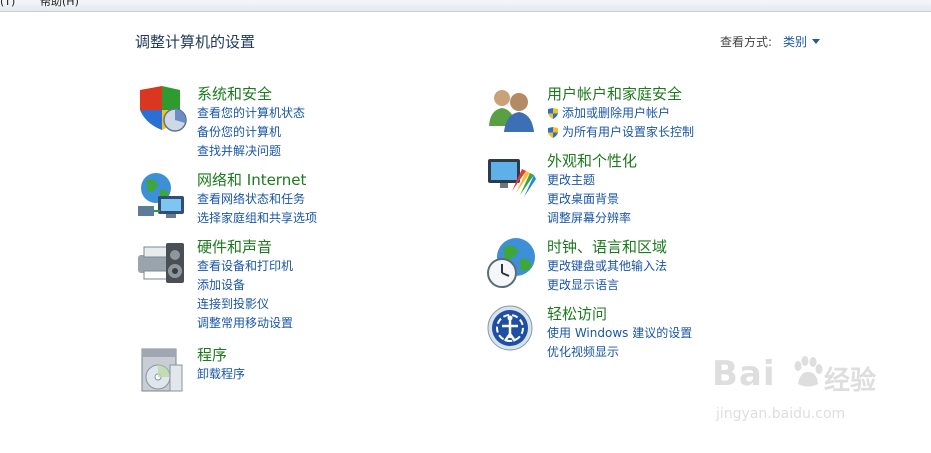 This screenshot has width=931, height=453. I want to click on link-mobility-settings: 调整常用移动设置, so click(245, 323).